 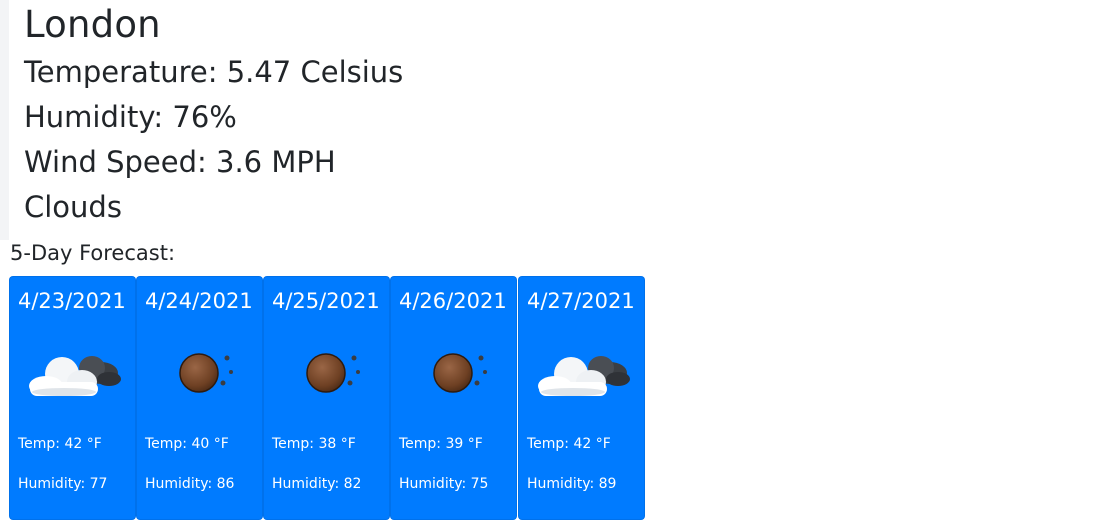 I want to click on current-wind-speed: Wind Speed: 3.6 MPH, so click(x=180, y=162).